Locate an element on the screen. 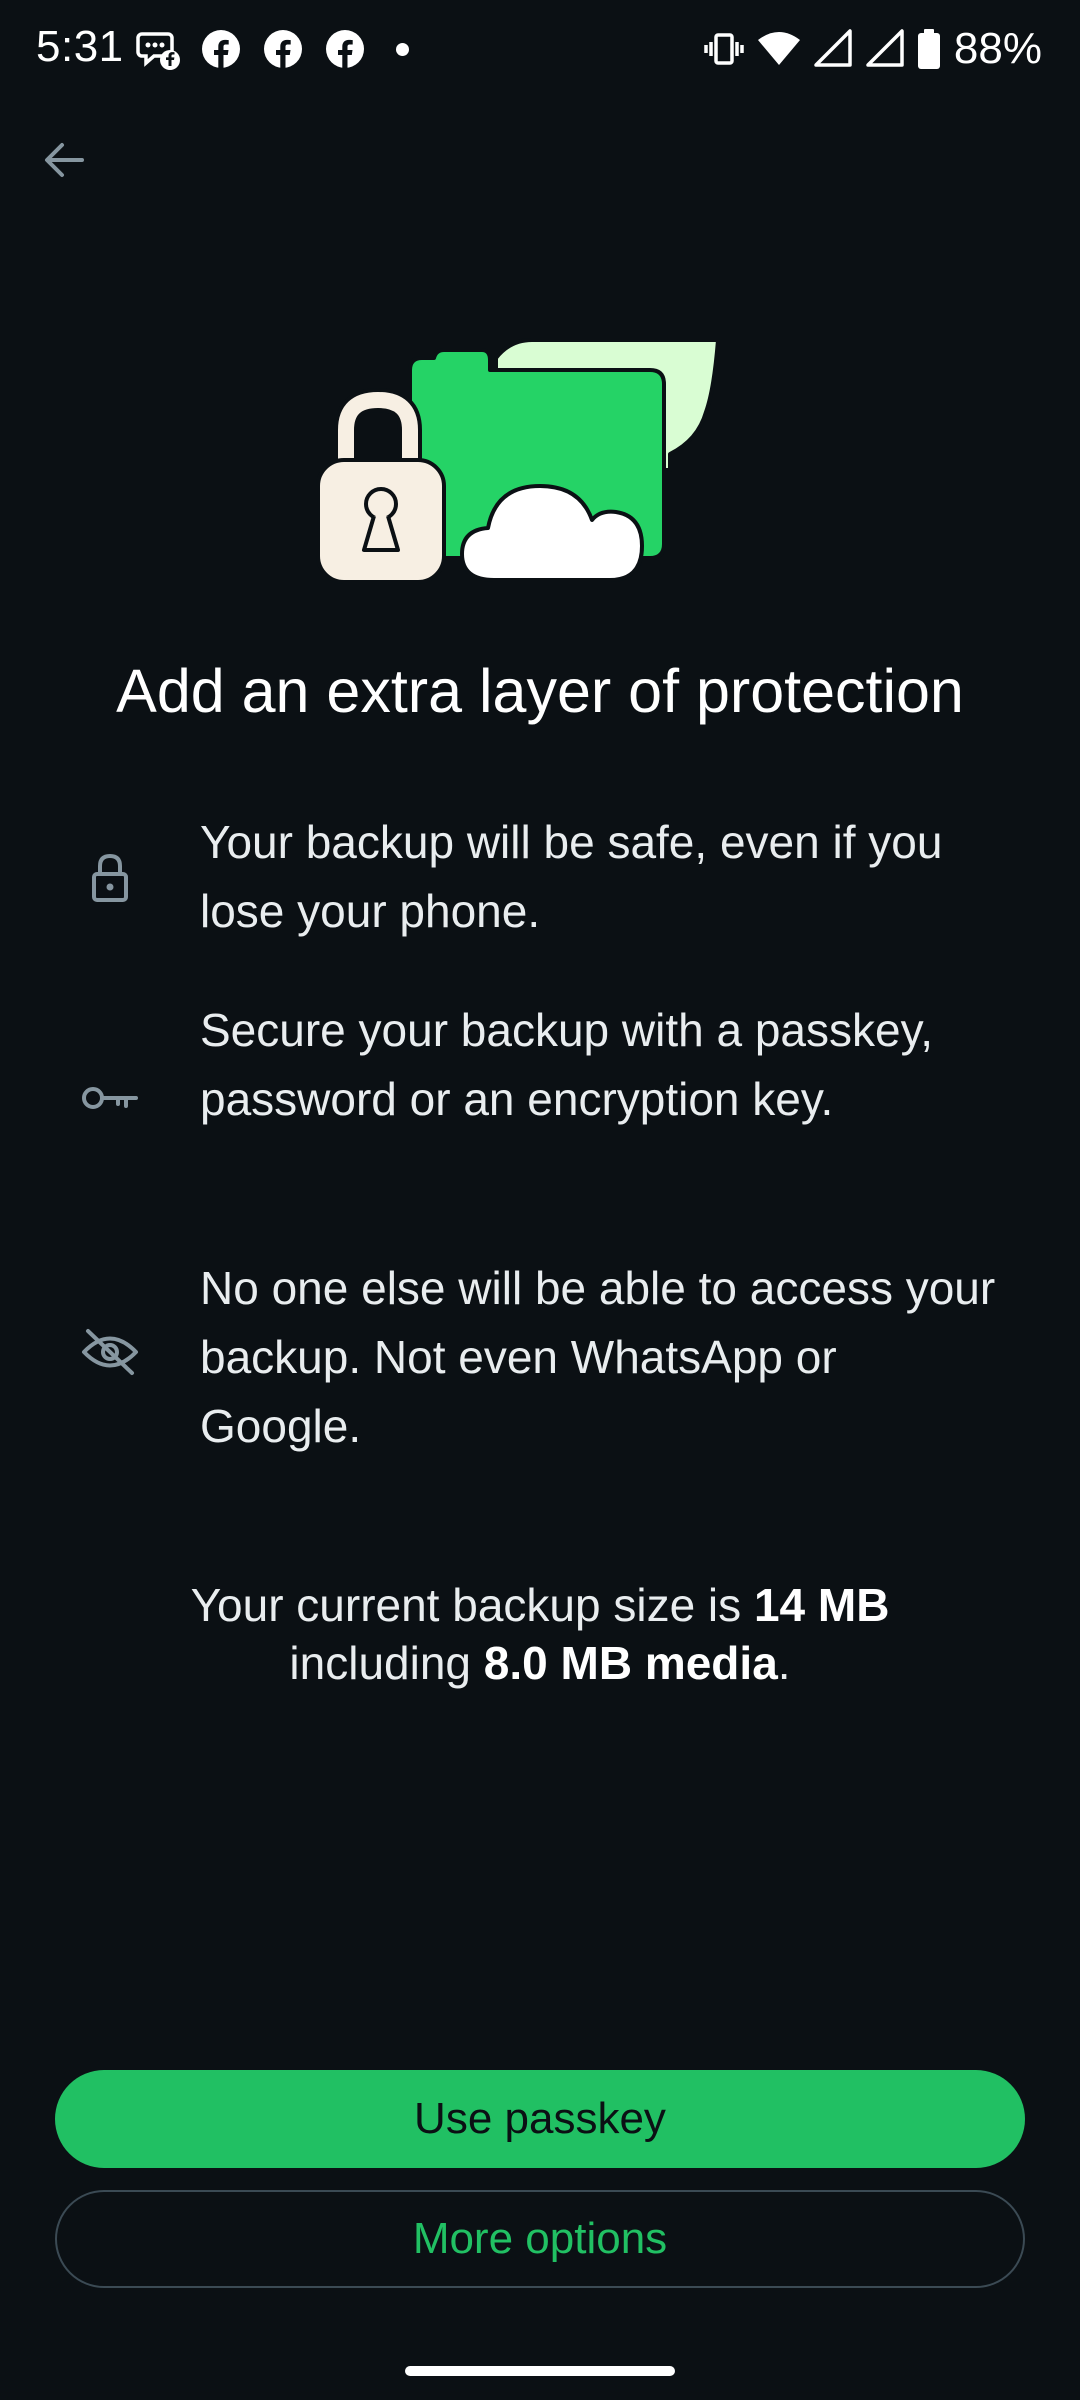  locked-folder-cloud-illustration is located at coordinates (518, 461).